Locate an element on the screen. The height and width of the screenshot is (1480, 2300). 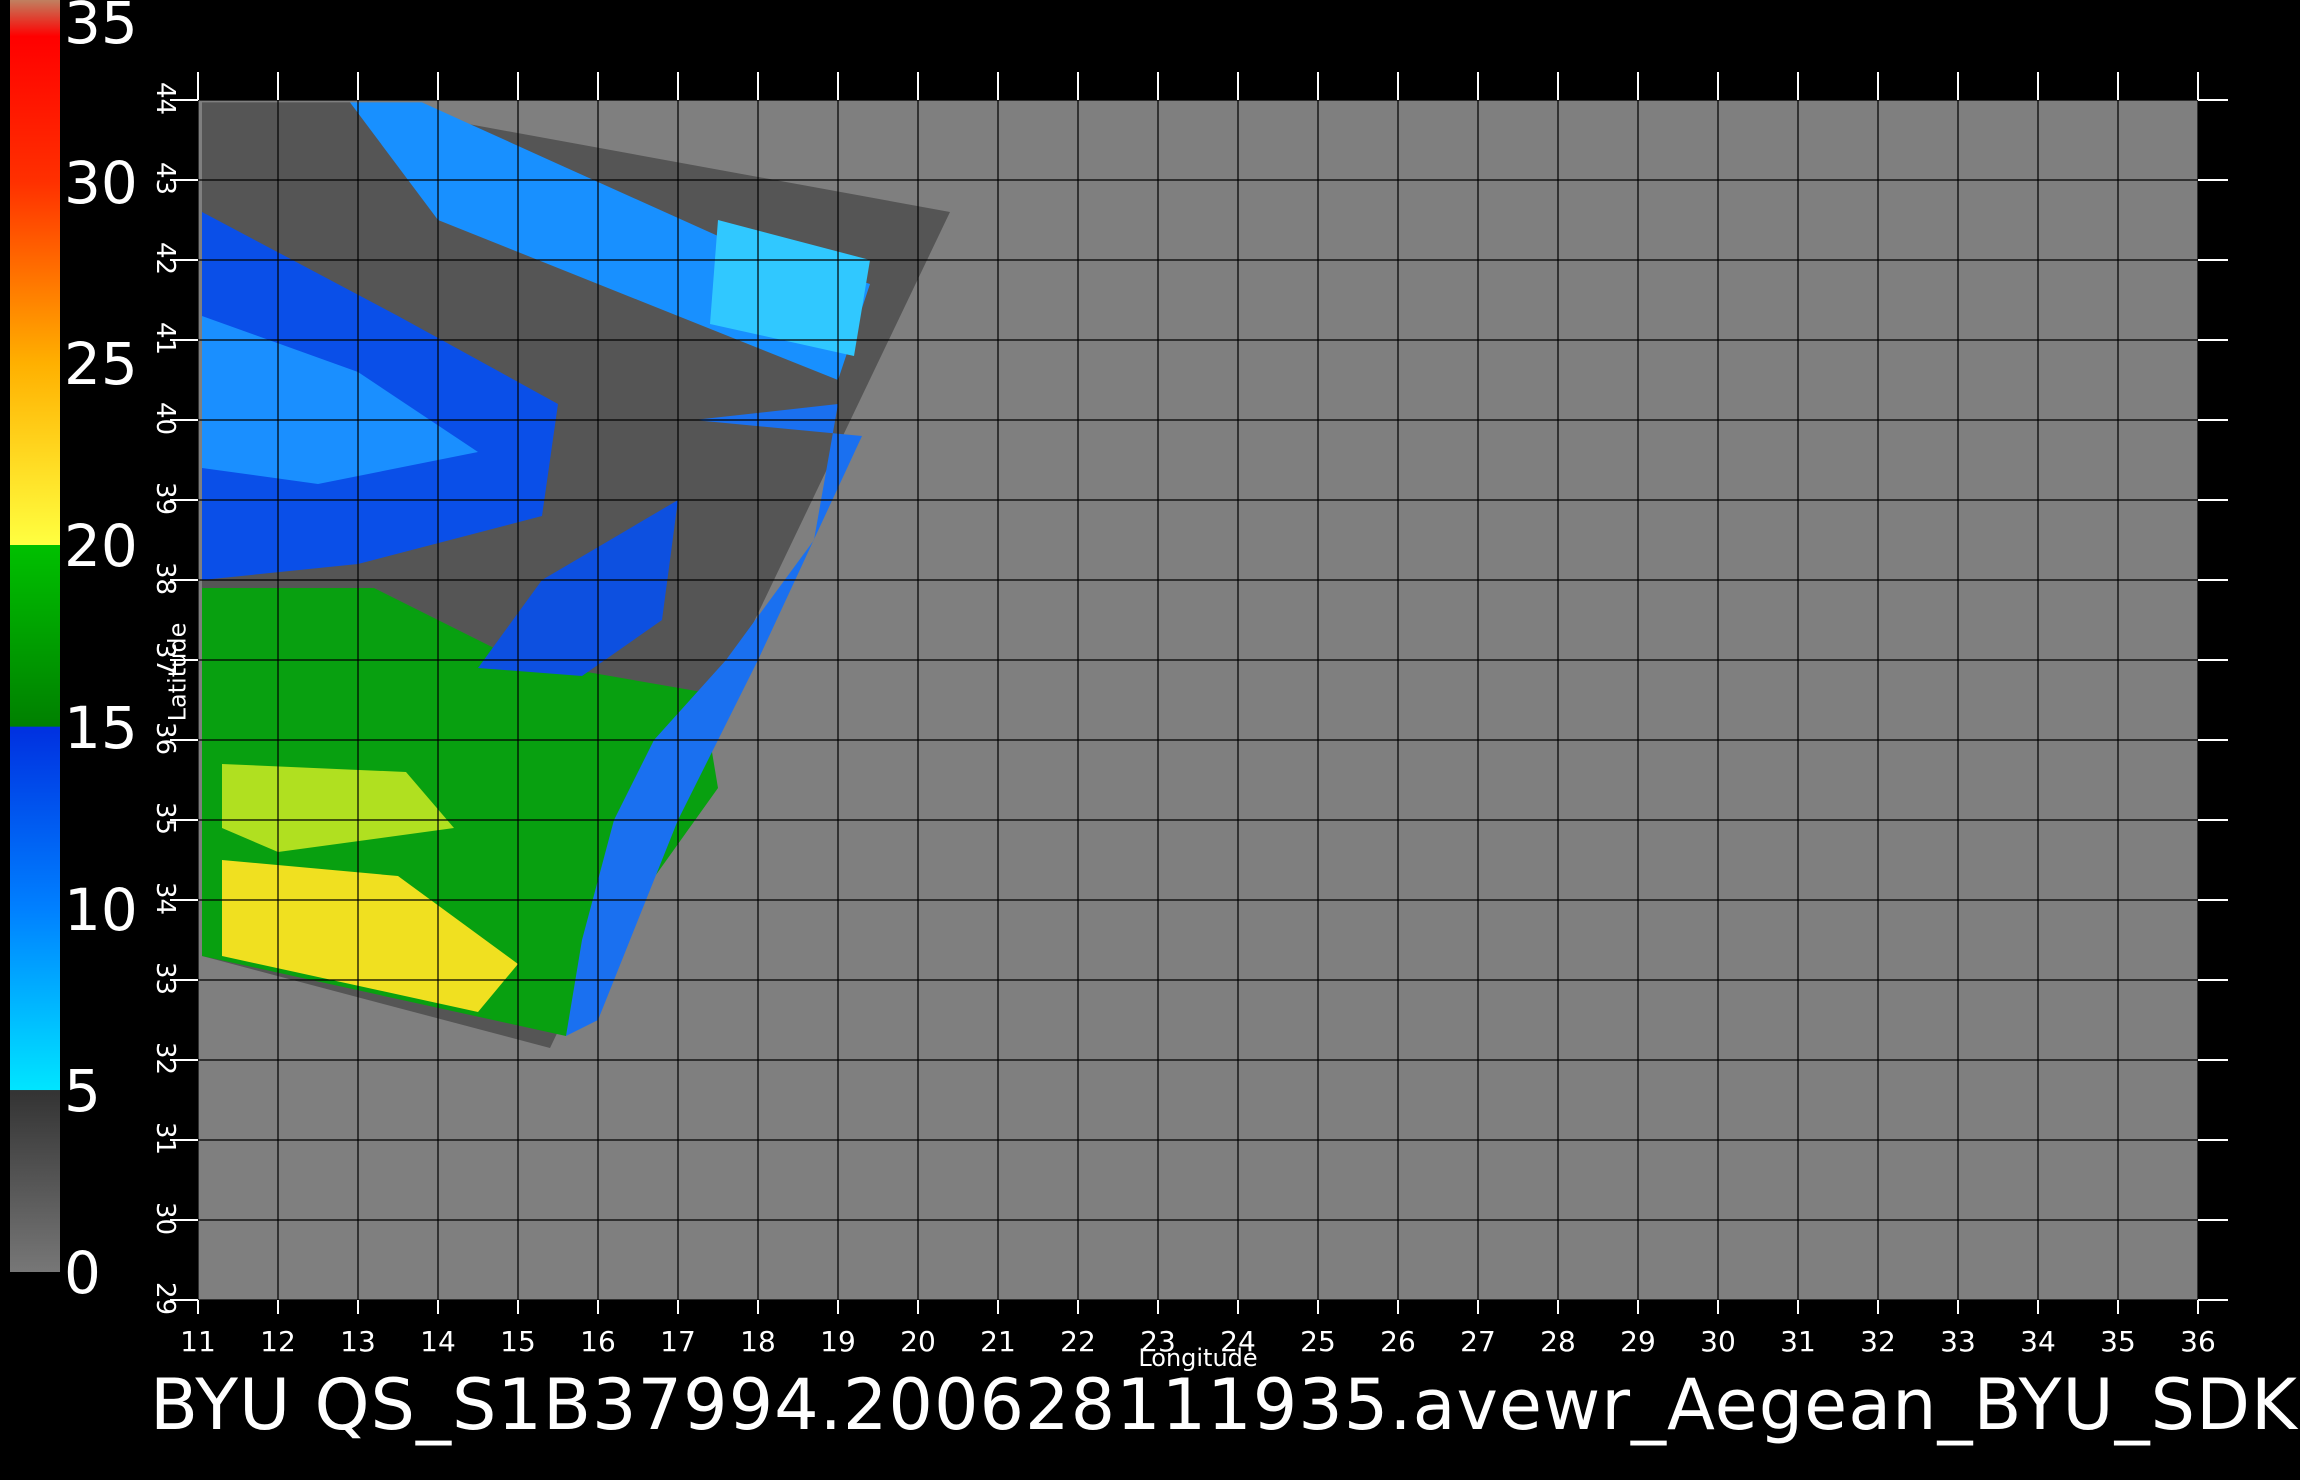
longitude-tick: 12 is located at coordinates (278, 1341).